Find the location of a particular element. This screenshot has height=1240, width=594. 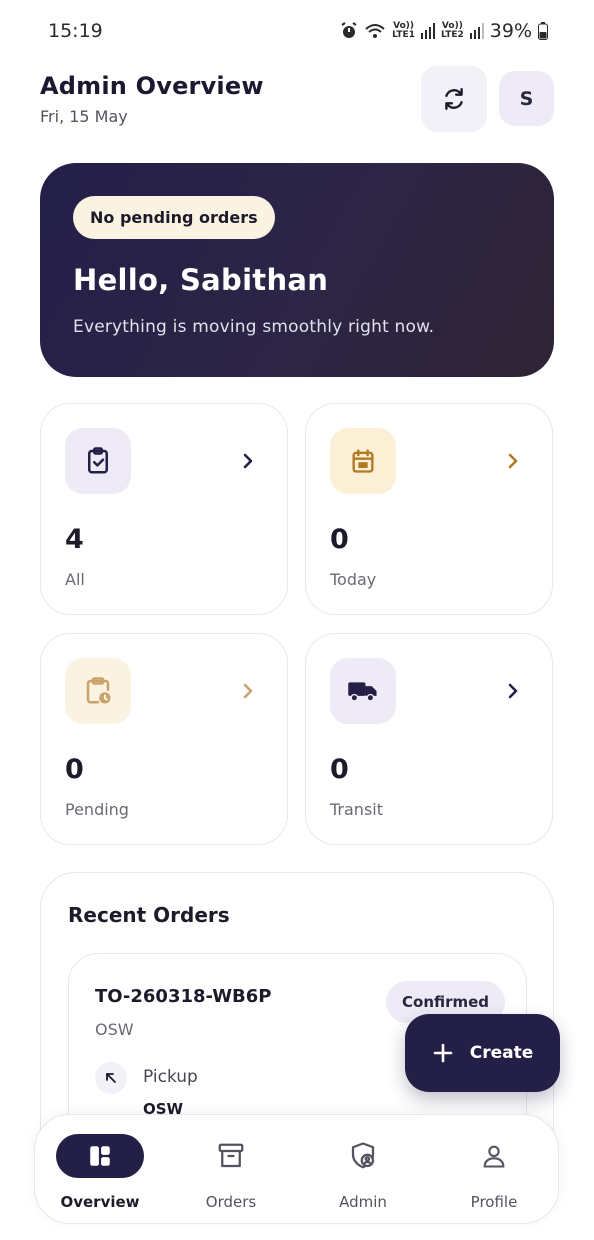

user-icon is located at coordinates (494, 1156).